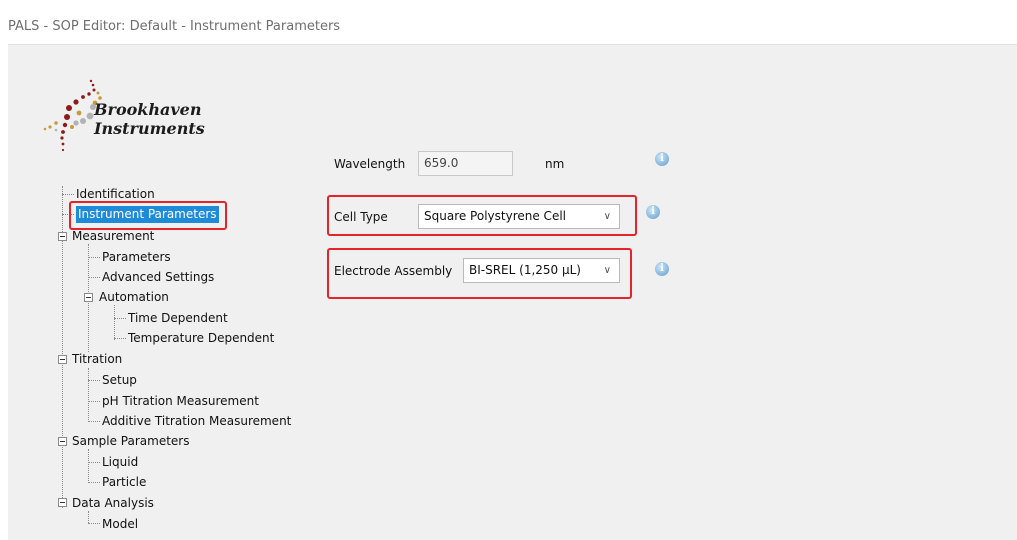  Describe the element at coordinates (180, 401) in the screenshot. I see `tree-item-ph-titration-measurement: pH Titration Measurement` at that location.